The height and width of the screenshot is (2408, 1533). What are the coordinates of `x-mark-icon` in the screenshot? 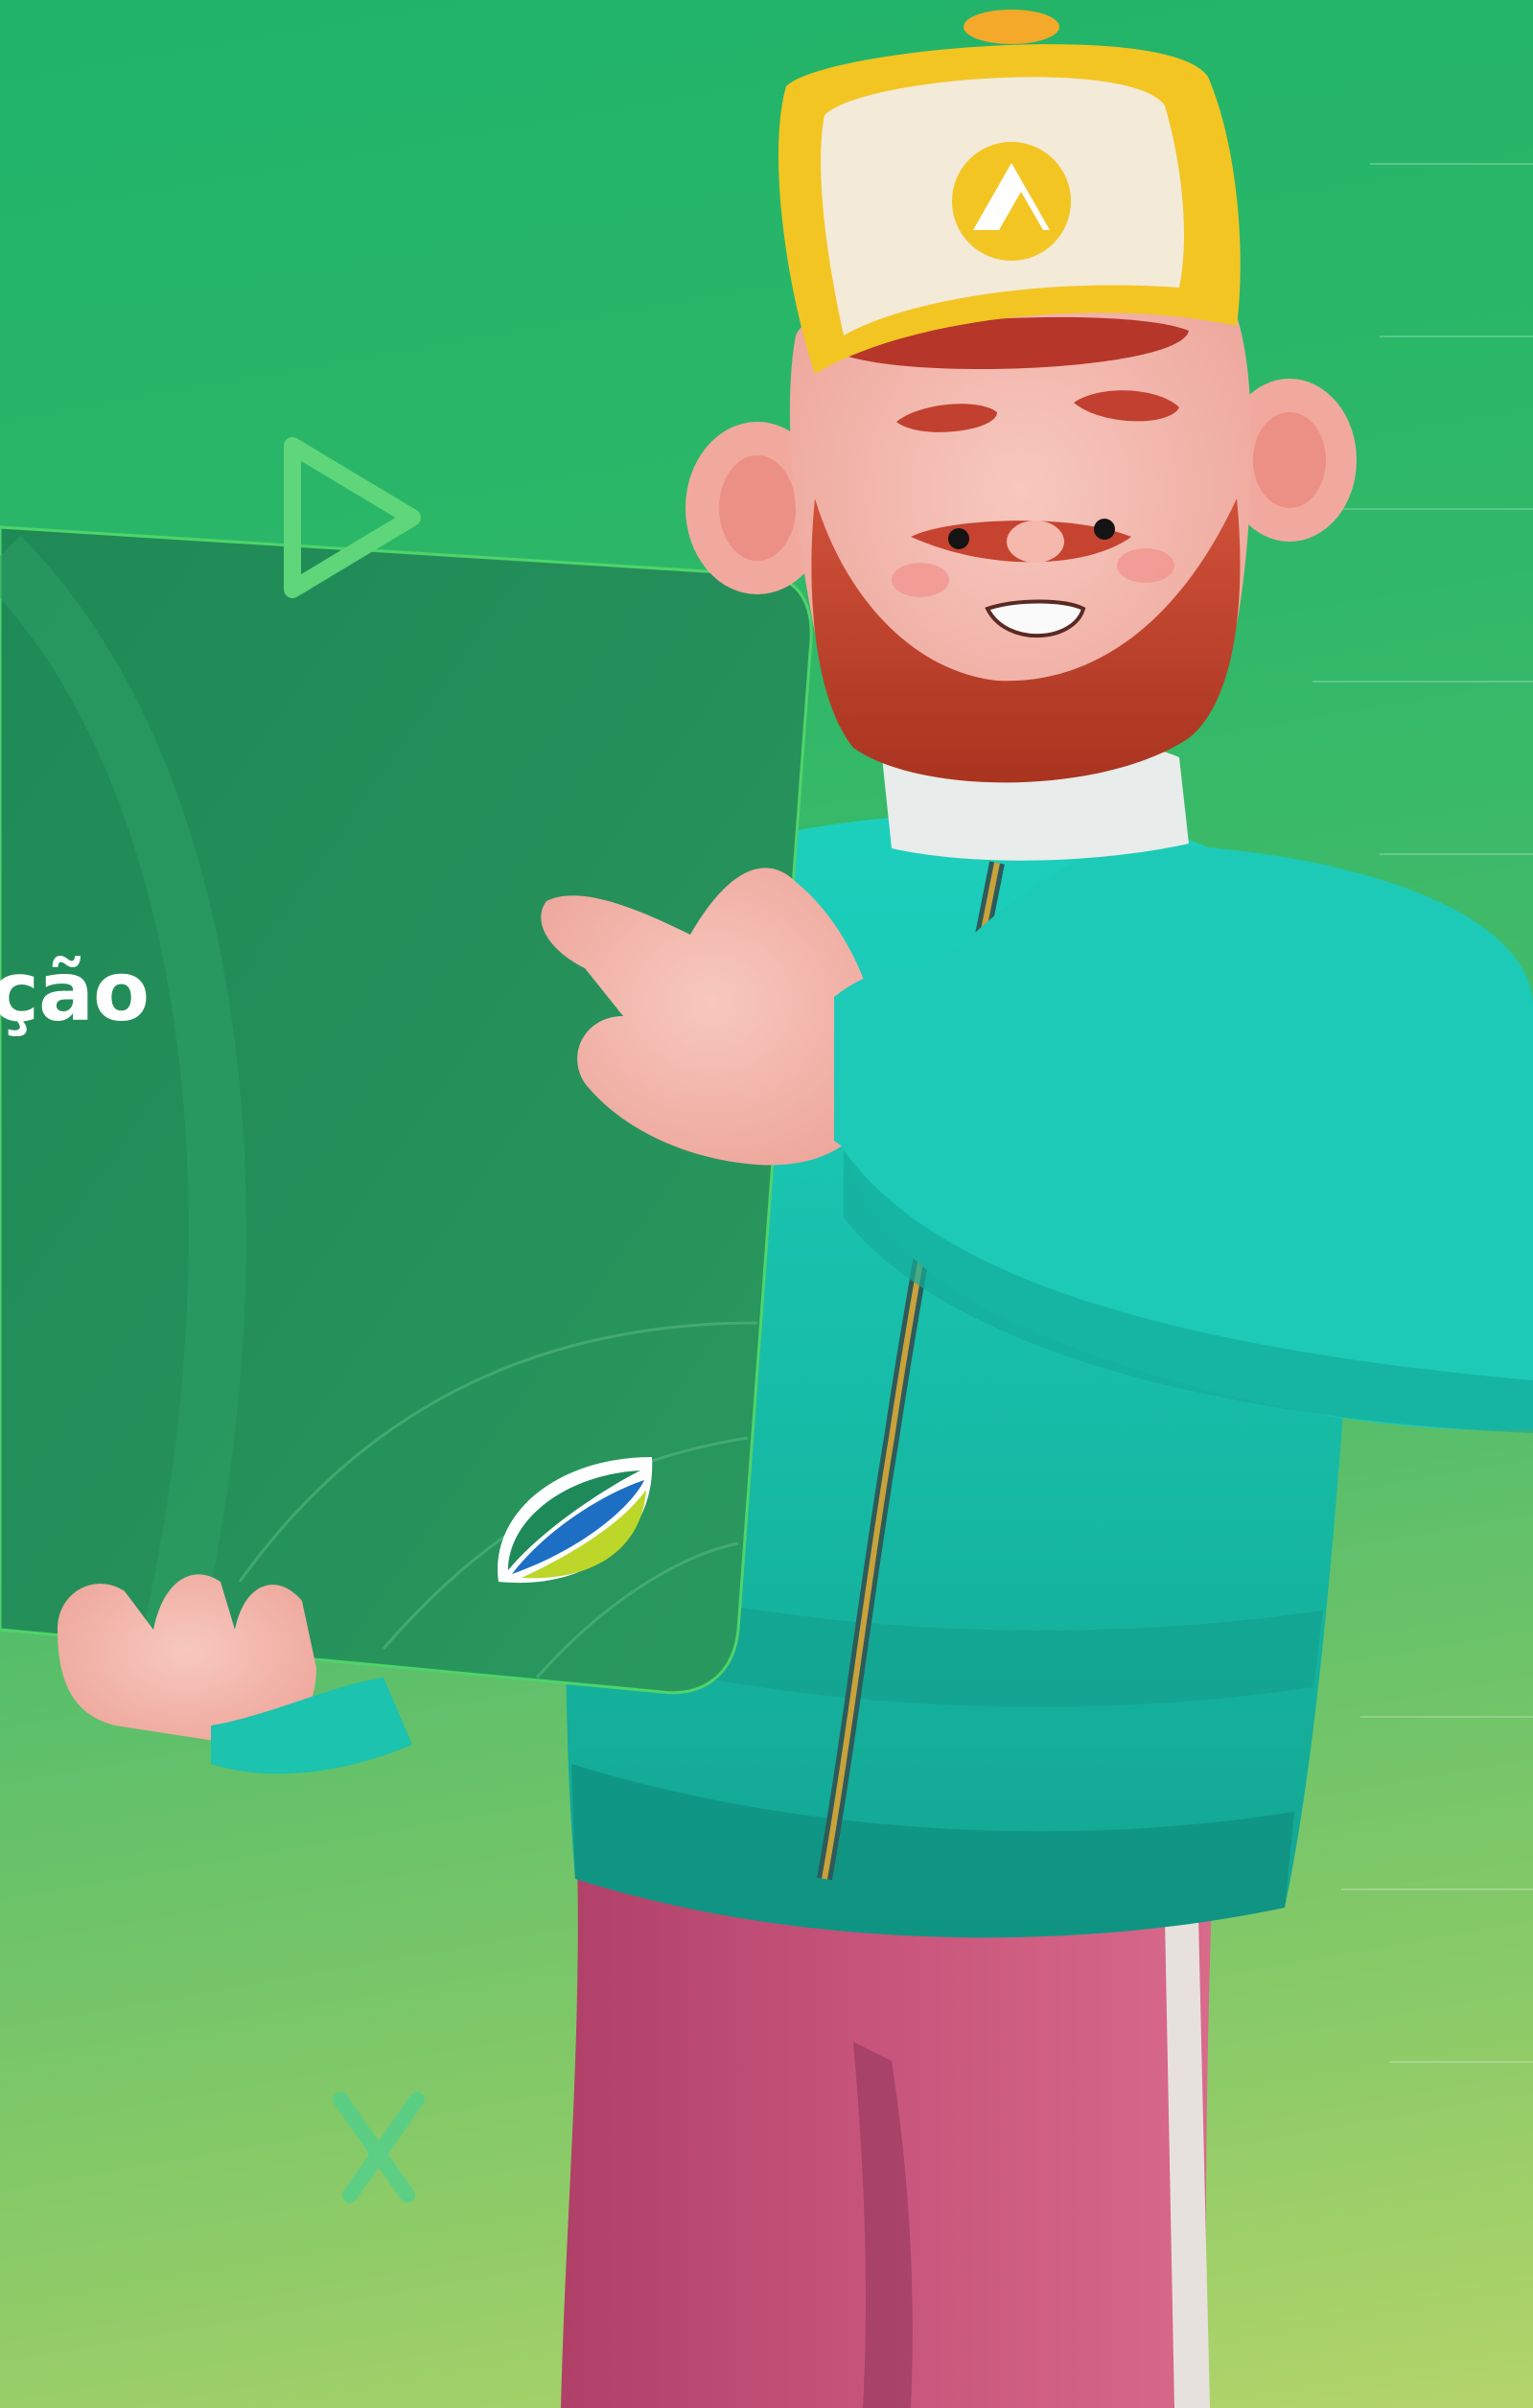 It's located at (379, 2147).